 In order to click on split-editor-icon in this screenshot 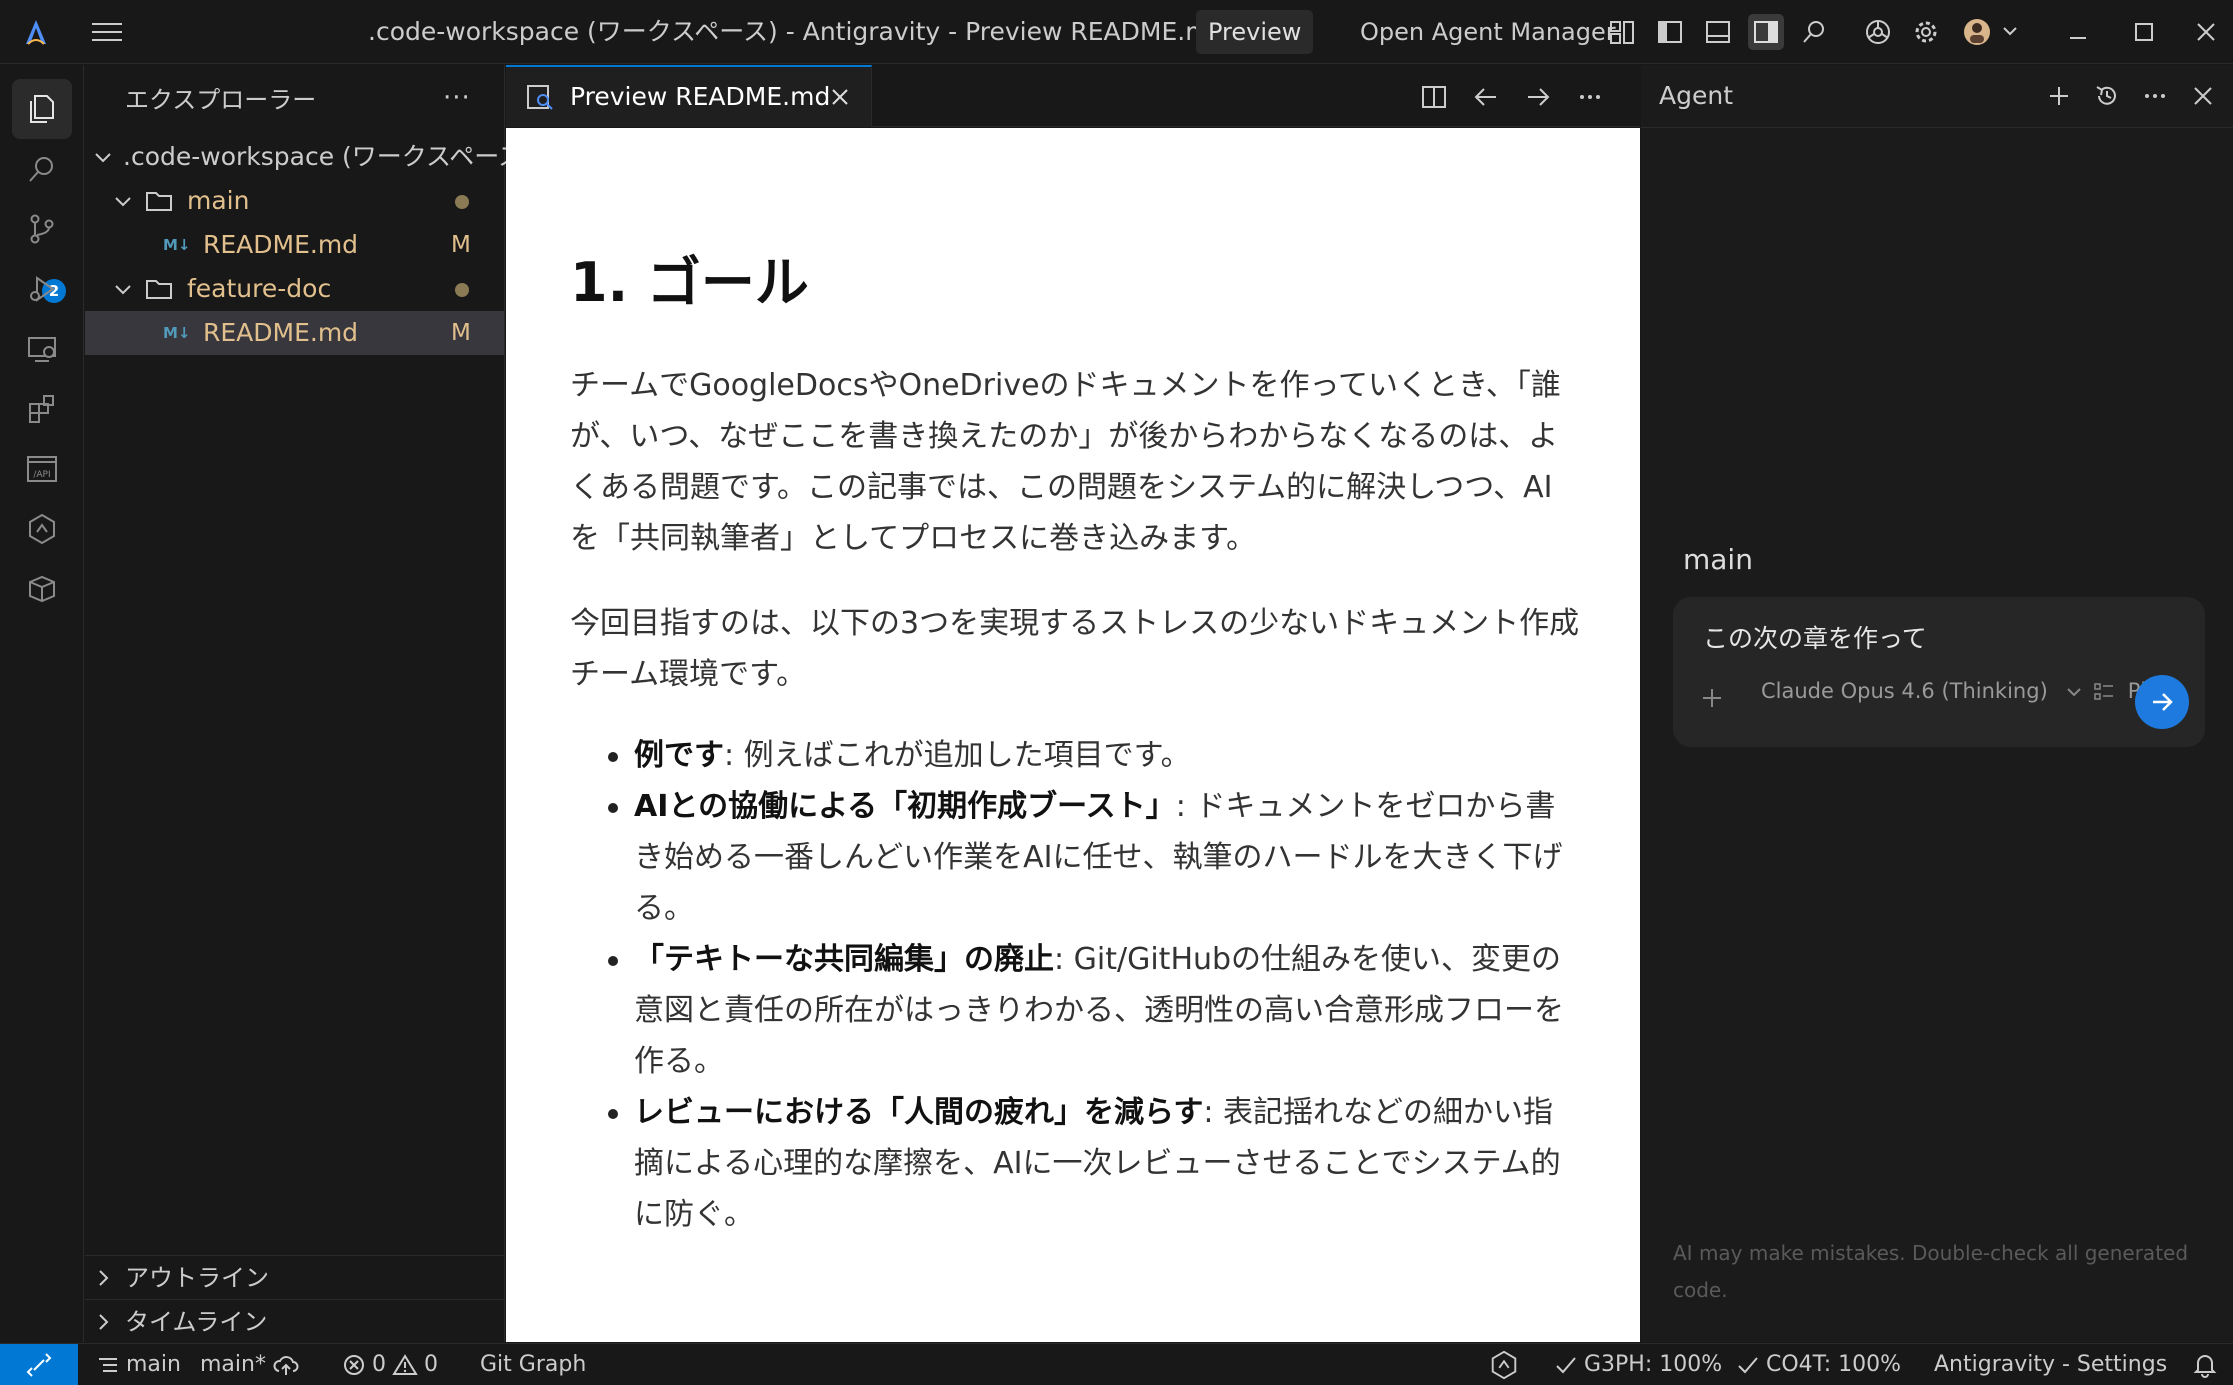, I will do `click(1434, 97)`.